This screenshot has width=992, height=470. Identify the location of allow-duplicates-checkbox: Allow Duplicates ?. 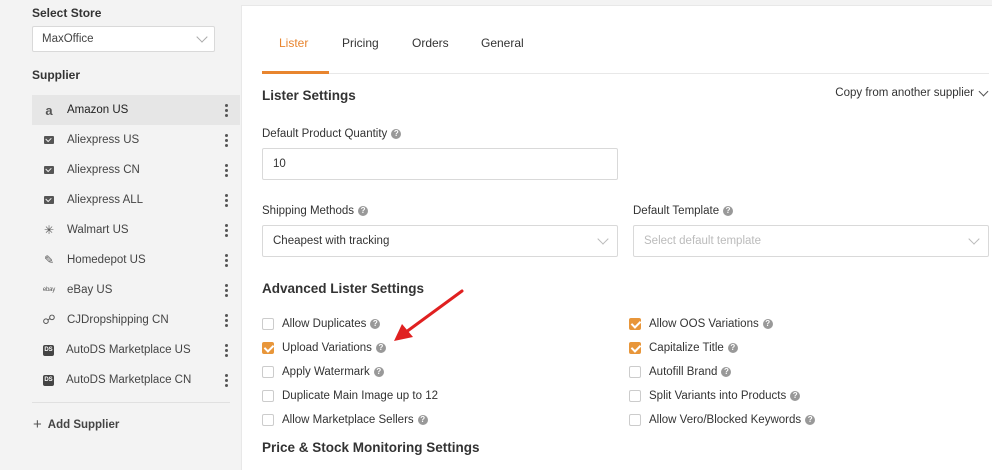
(321, 324).